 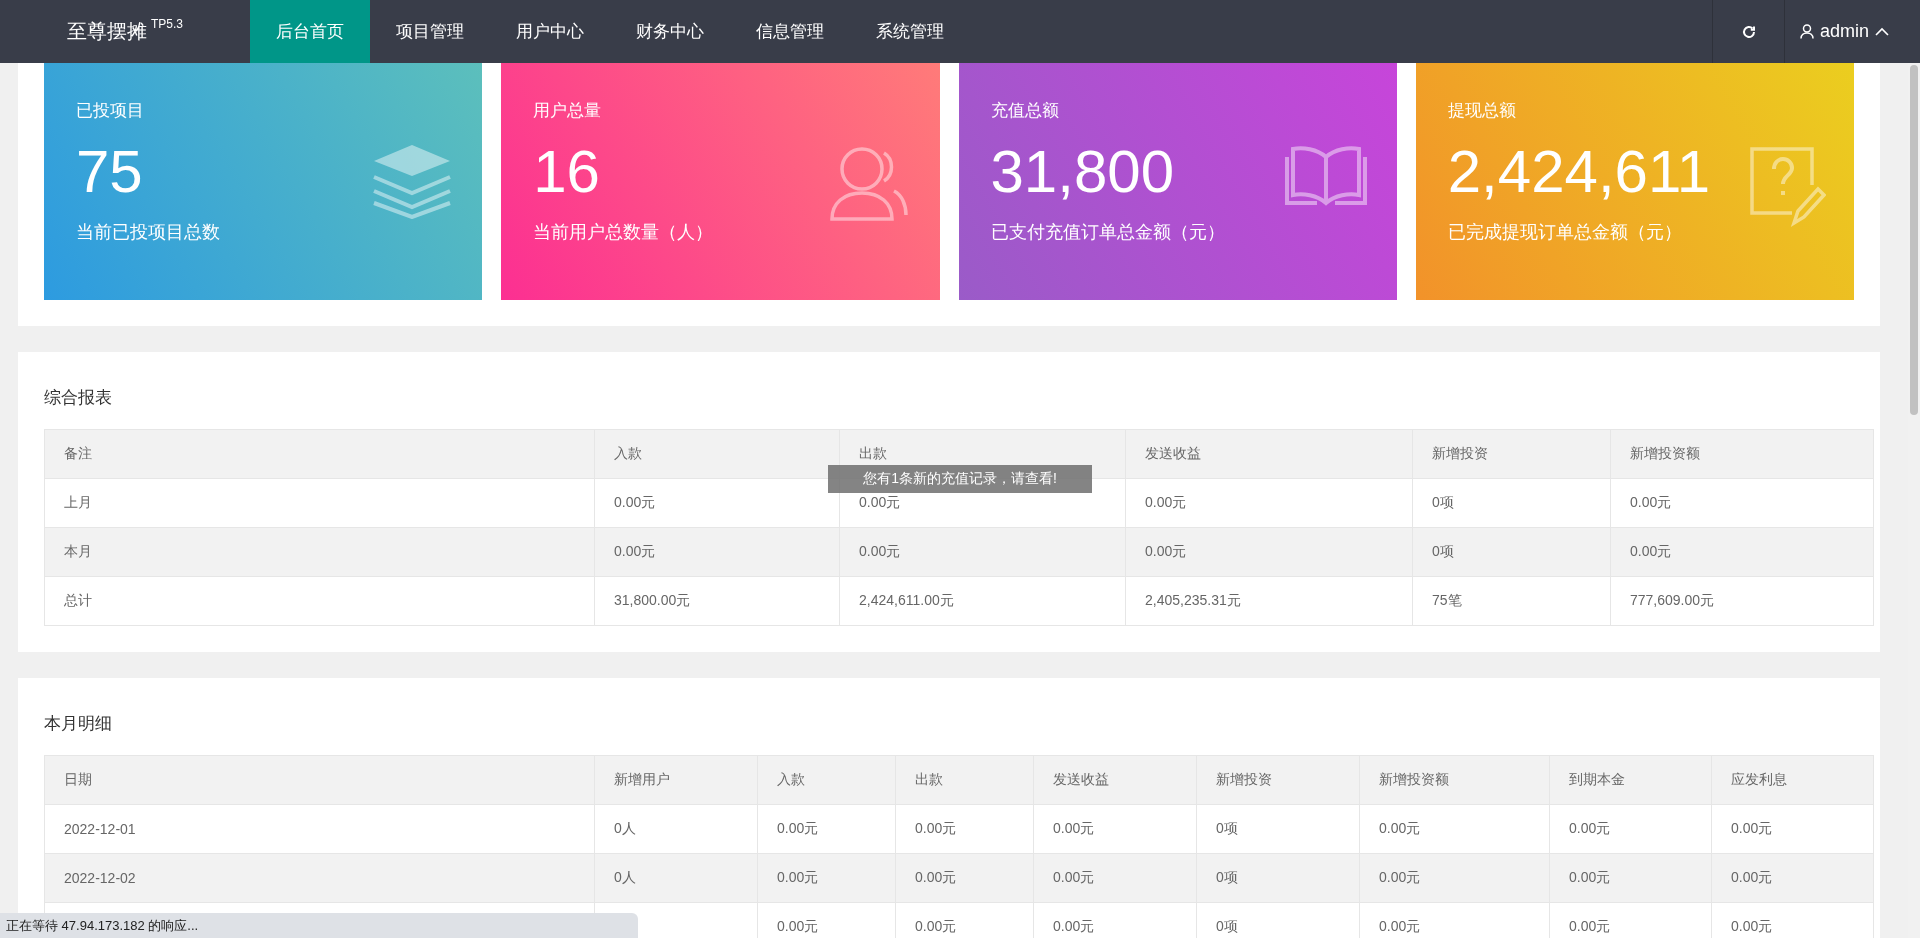 What do you see at coordinates (110, 111) in the screenshot?
I see `stat-title: 已投项目` at bounding box center [110, 111].